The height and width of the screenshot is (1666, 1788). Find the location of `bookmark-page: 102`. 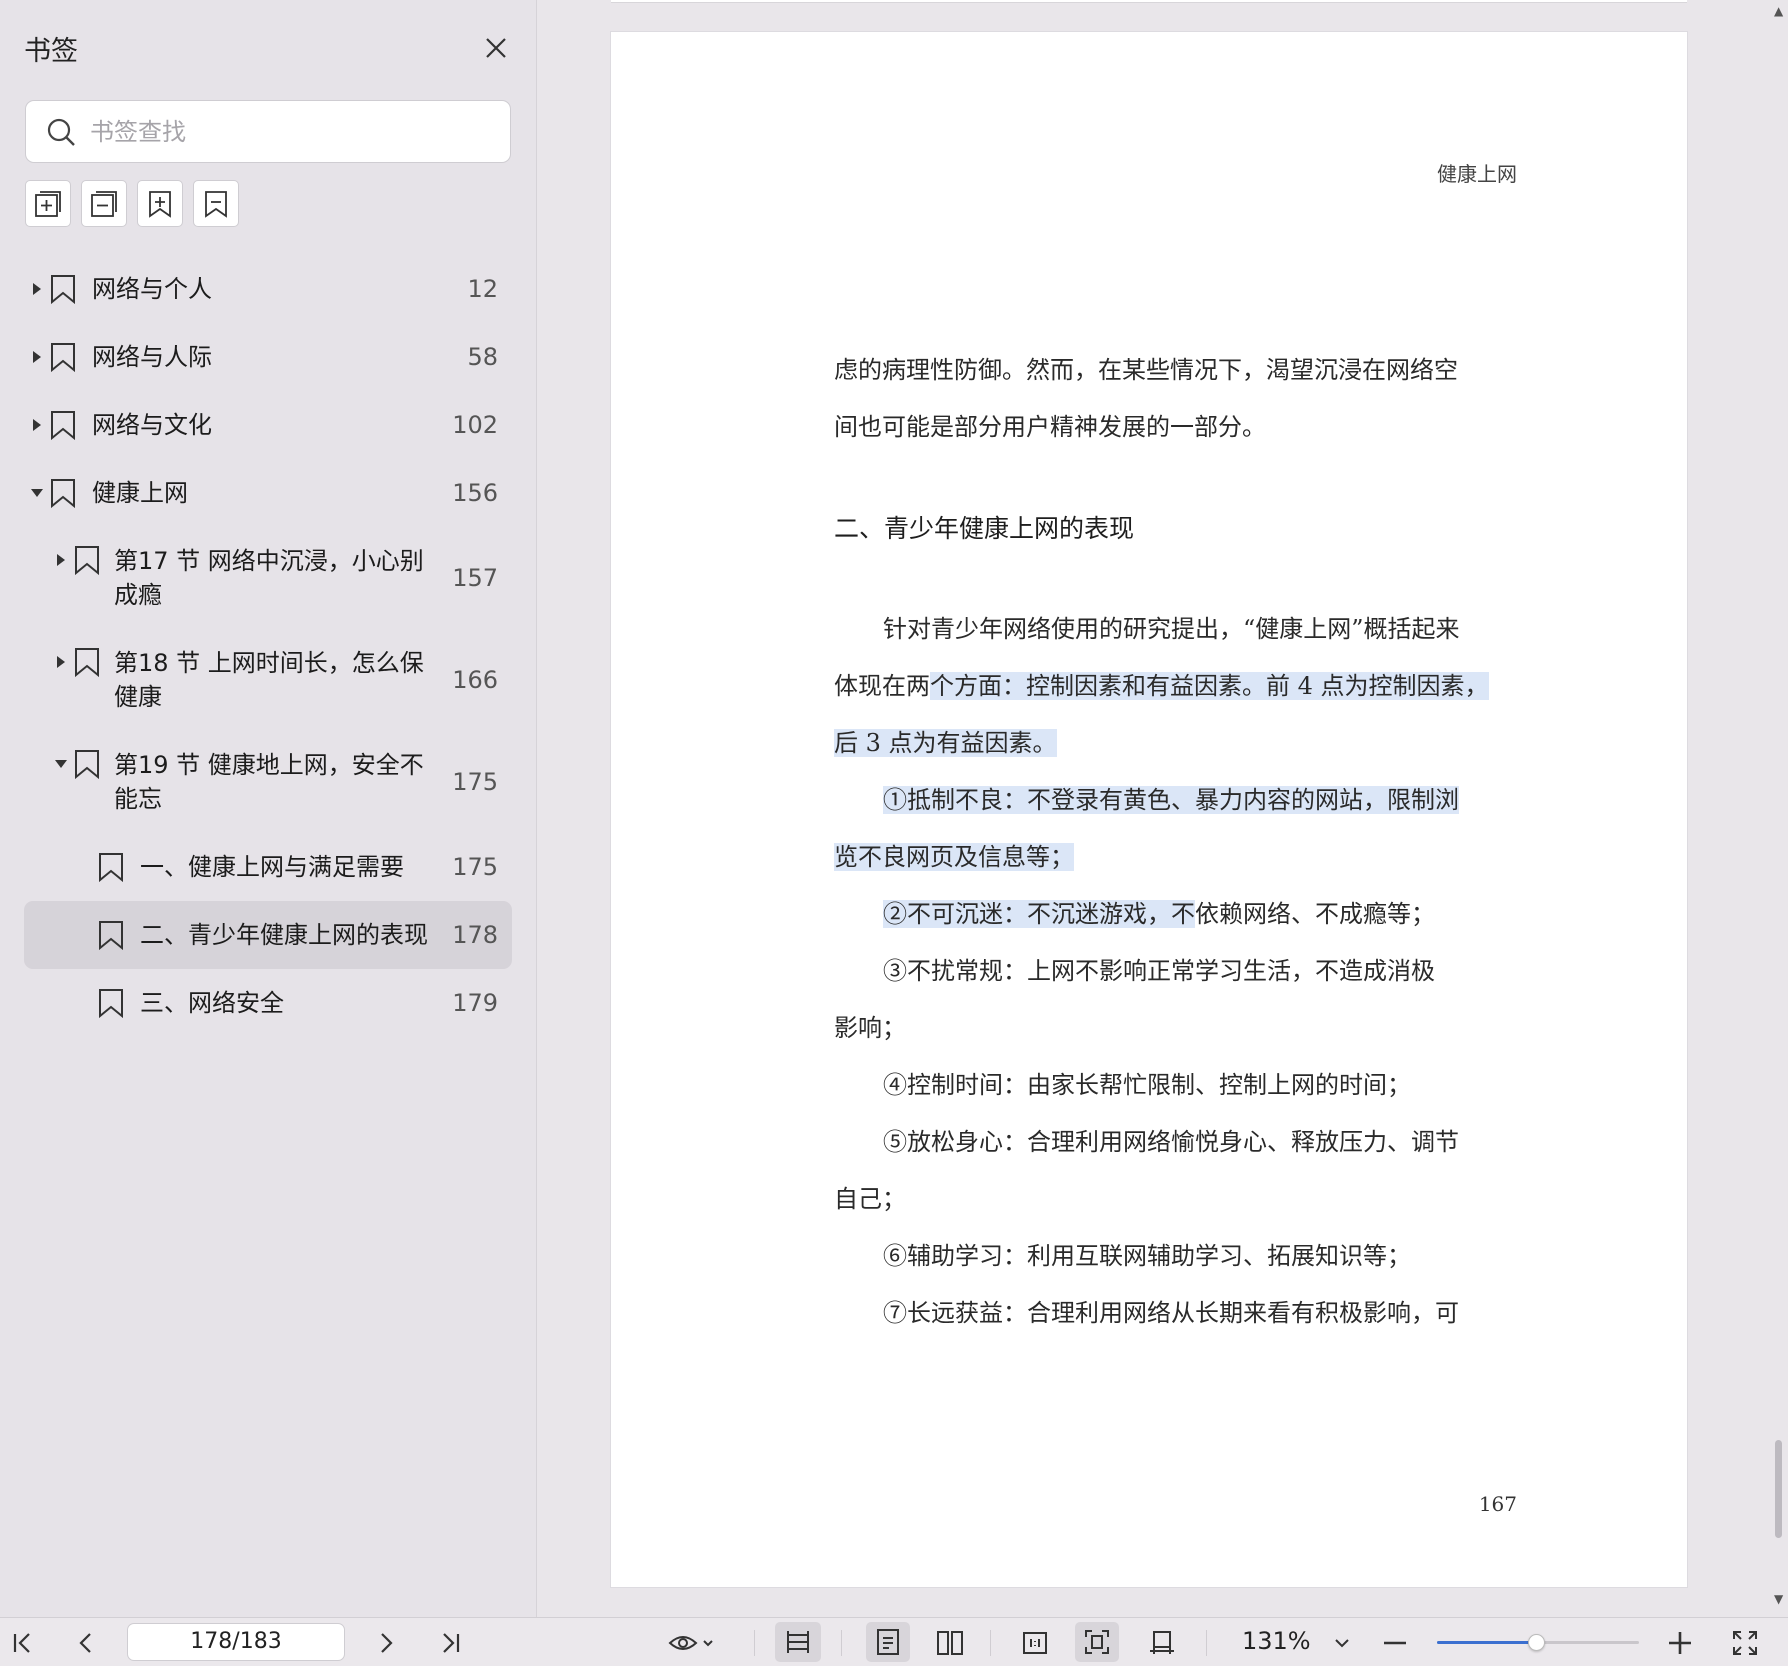

bookmark-page: 102 is located at coordinates (475, 425).